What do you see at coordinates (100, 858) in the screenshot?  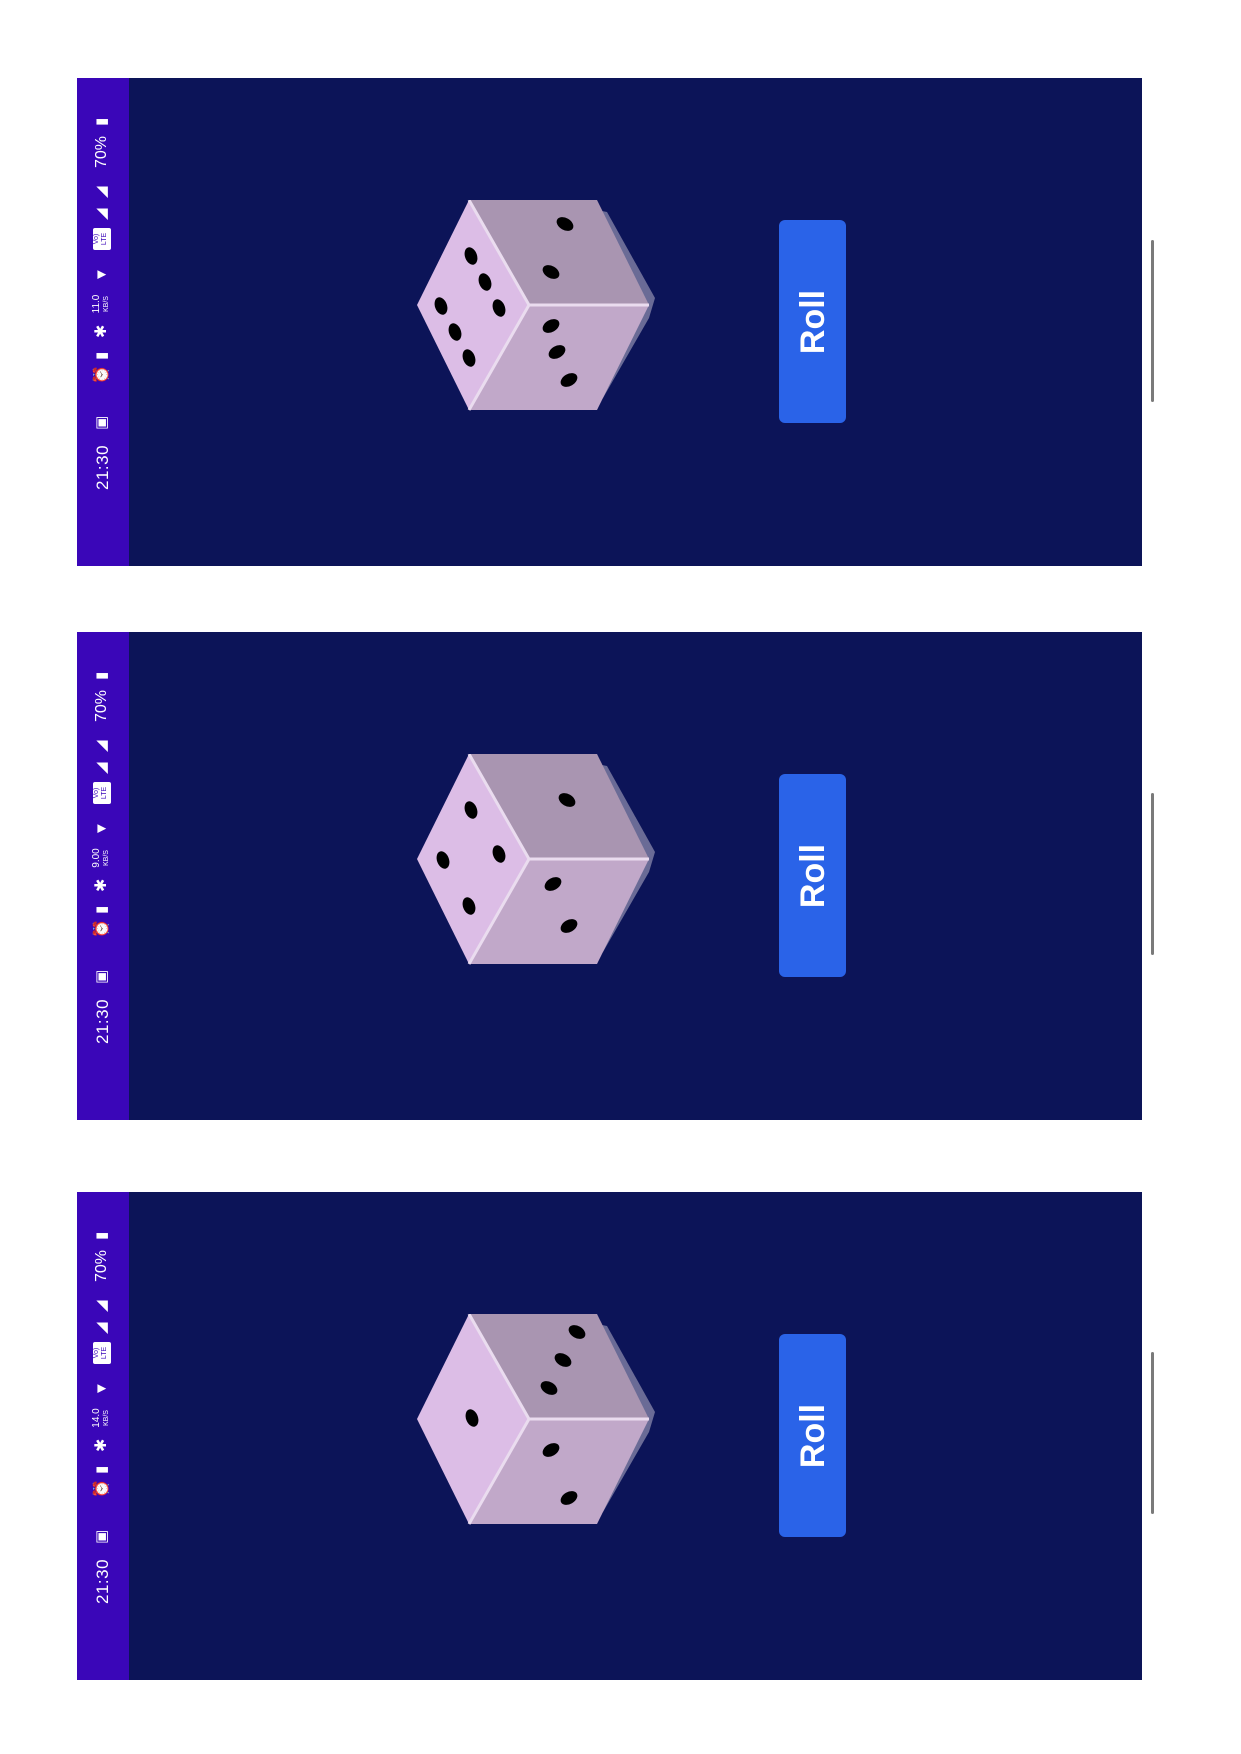 I see `network-speed: 9.00 KB/S` at bounding box center [100, 858].